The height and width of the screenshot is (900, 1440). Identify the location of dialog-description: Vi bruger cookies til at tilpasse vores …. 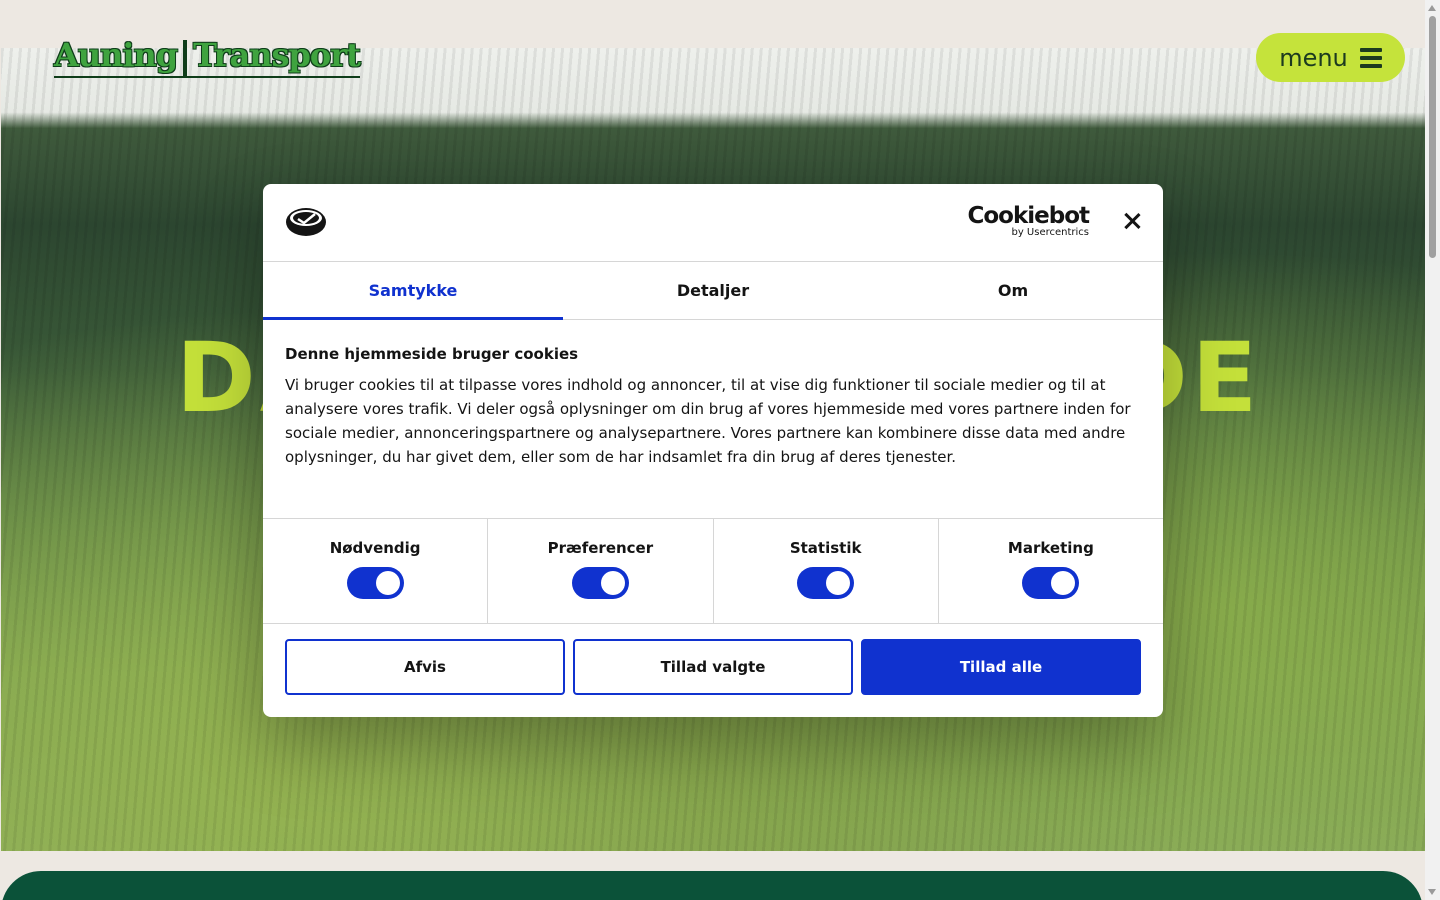
(708, 421).